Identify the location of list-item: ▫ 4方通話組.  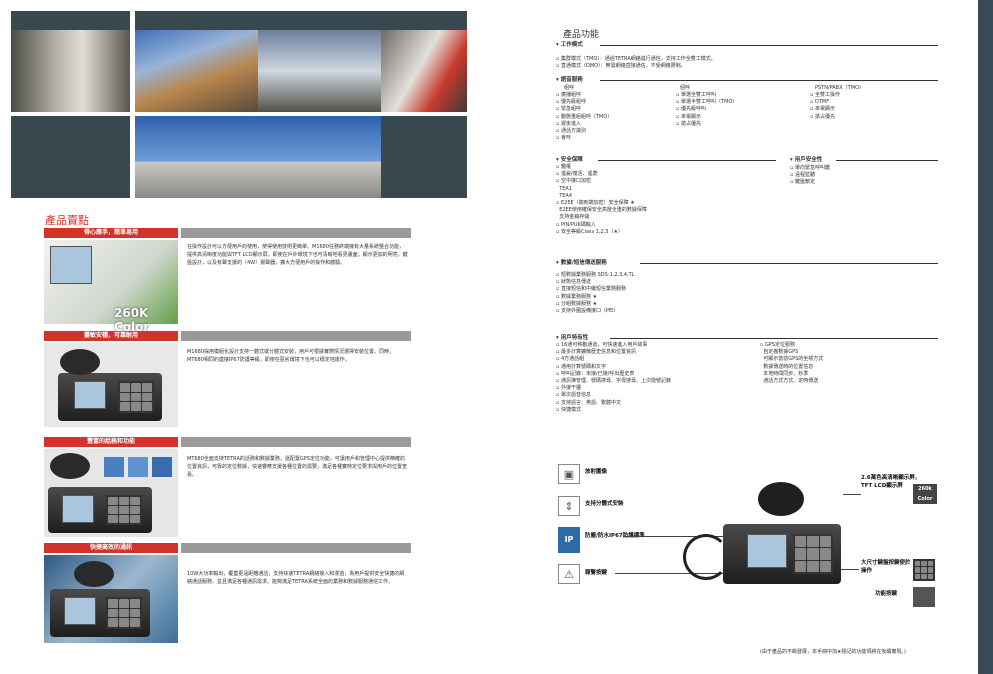
(570, 359).